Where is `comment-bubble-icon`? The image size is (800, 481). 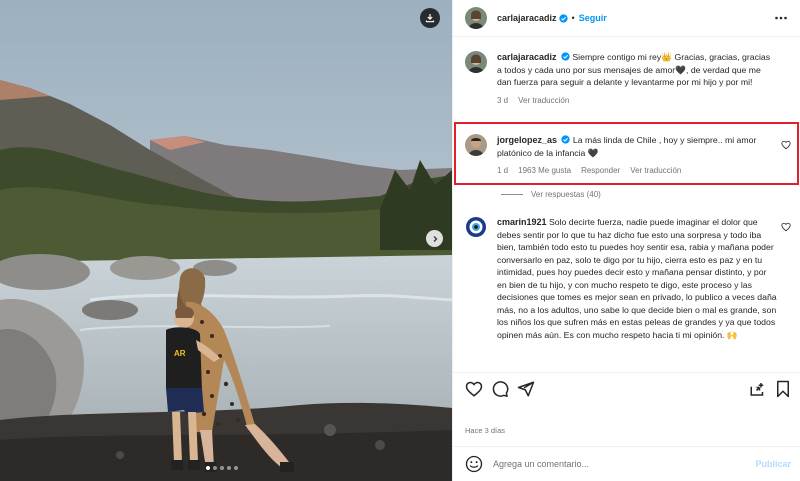 comment-bubble-icon is located at coordinates (500, 389).